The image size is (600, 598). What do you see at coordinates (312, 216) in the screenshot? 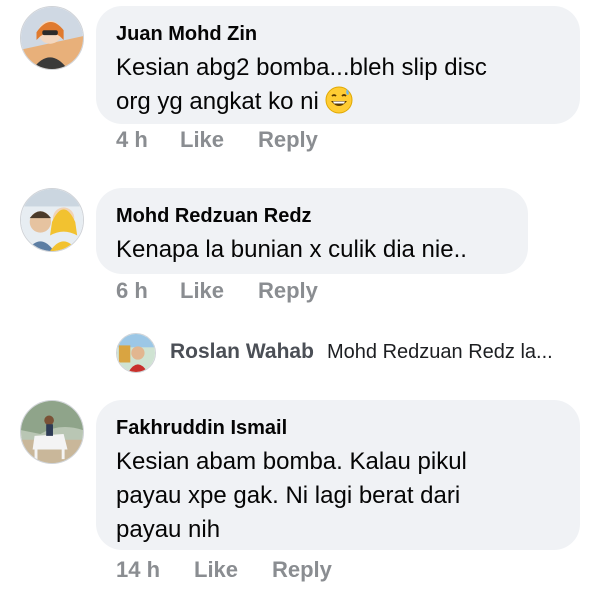
I see `comment-author: Mohd Redzuan Redz` at bounding box center [312, 216].